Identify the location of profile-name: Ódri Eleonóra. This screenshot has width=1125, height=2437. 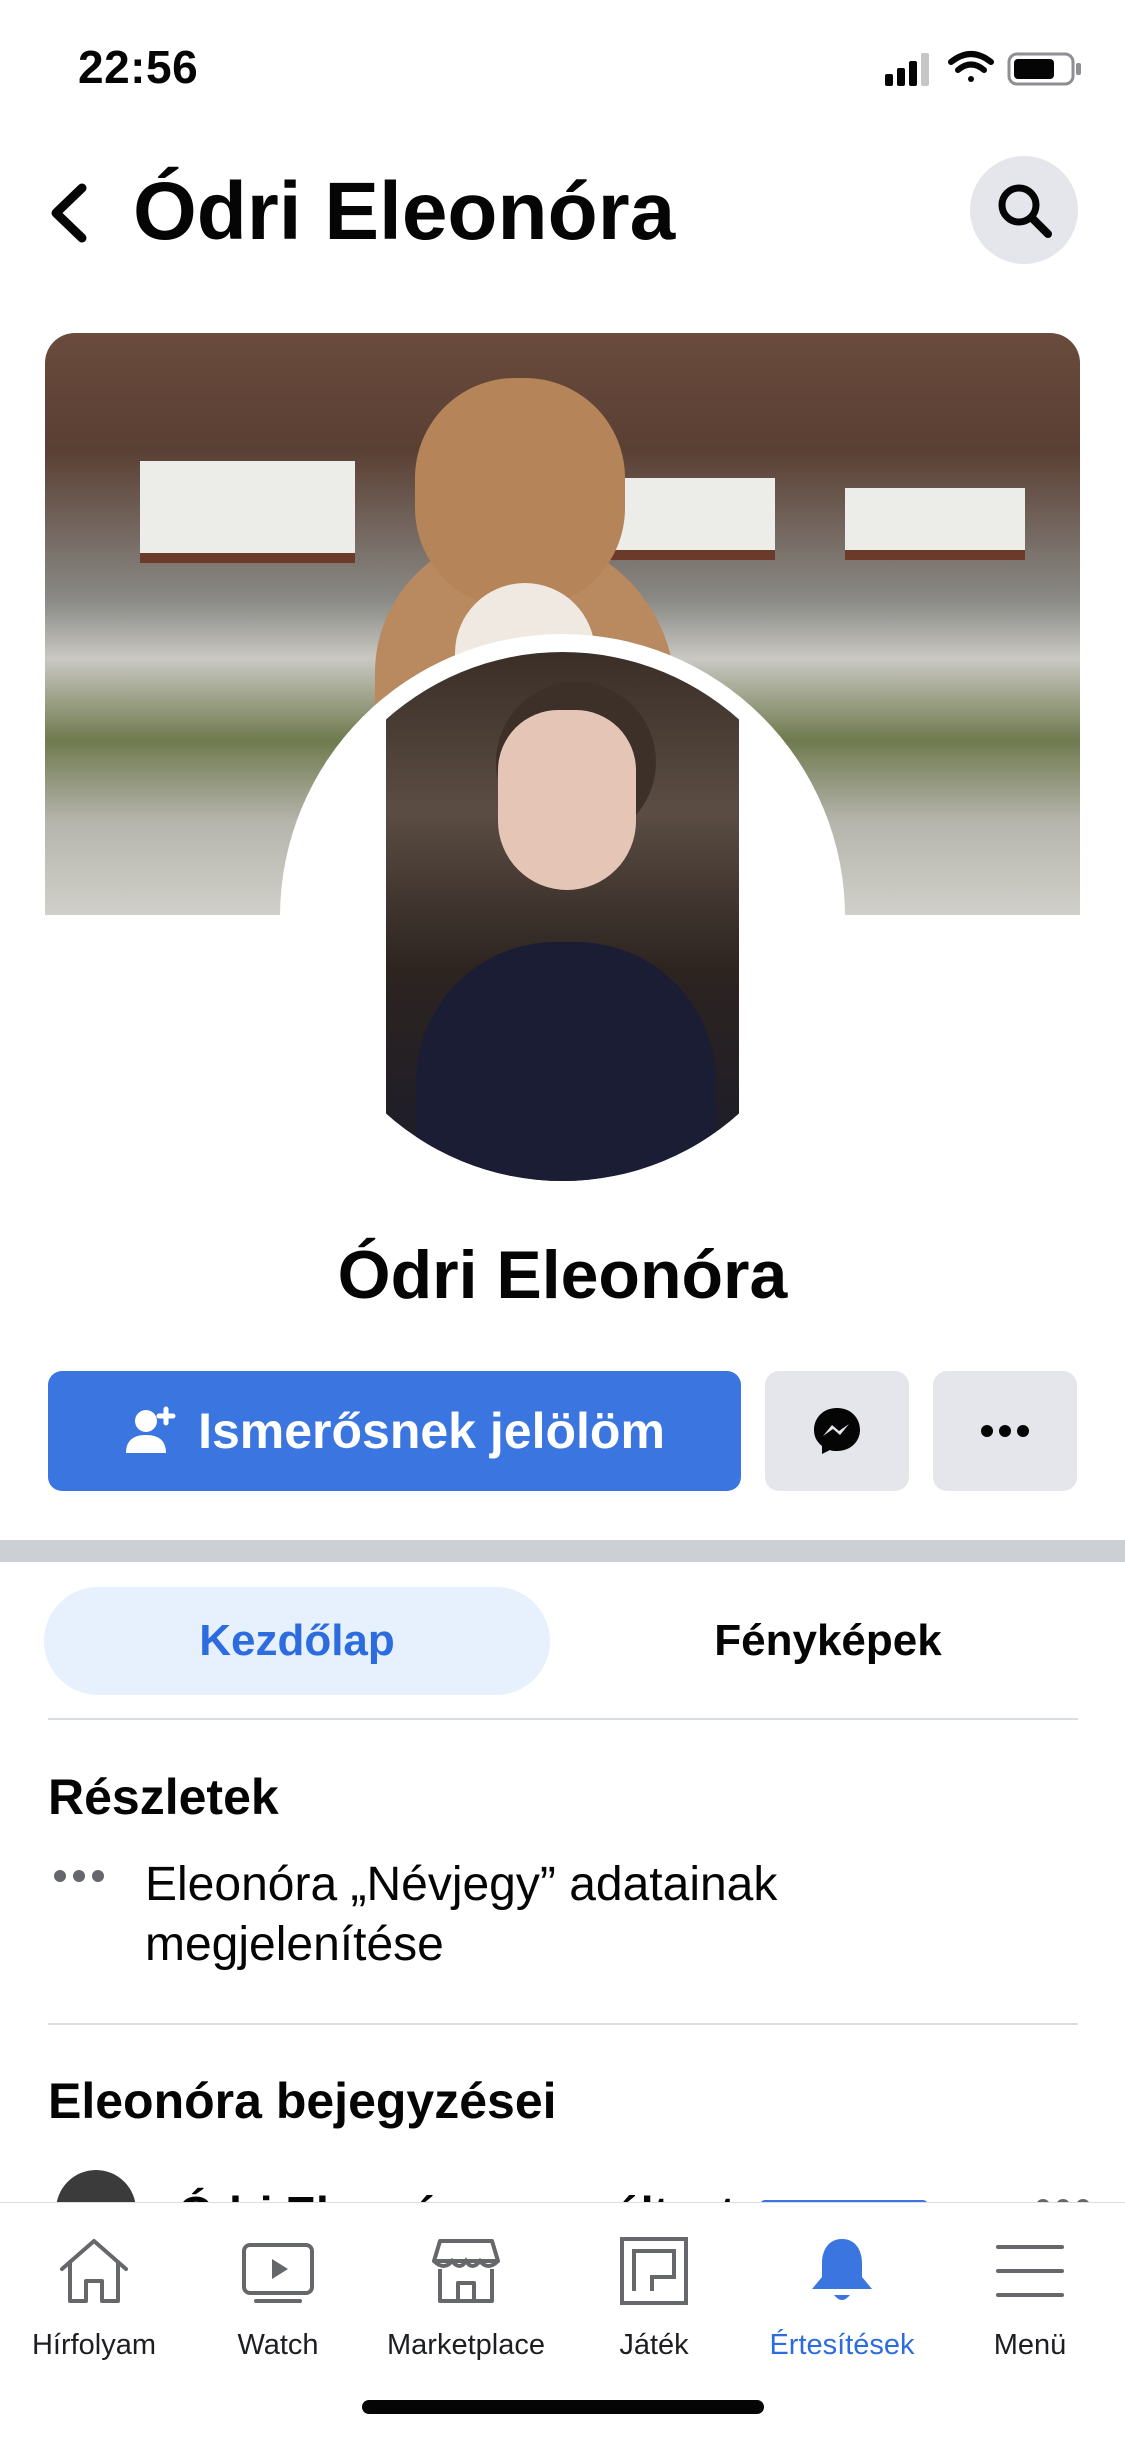
(562, 1275).